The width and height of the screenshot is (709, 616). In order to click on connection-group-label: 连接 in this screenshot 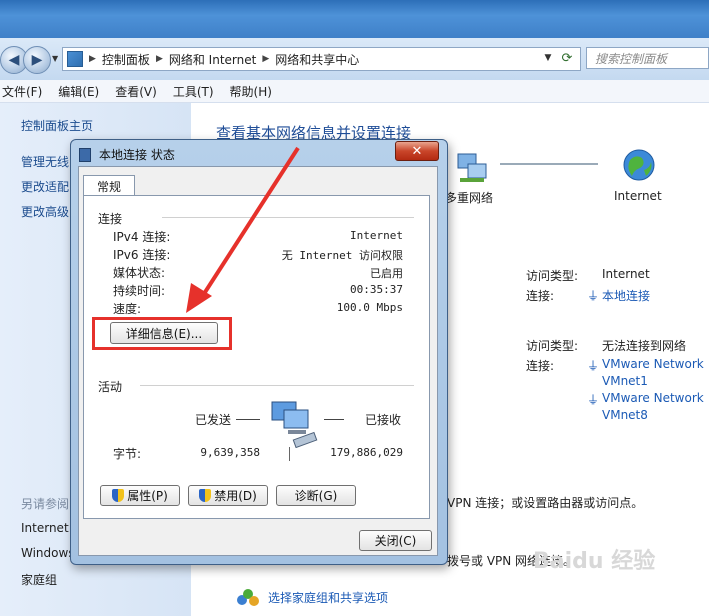, I will do `click(110, 219)`.